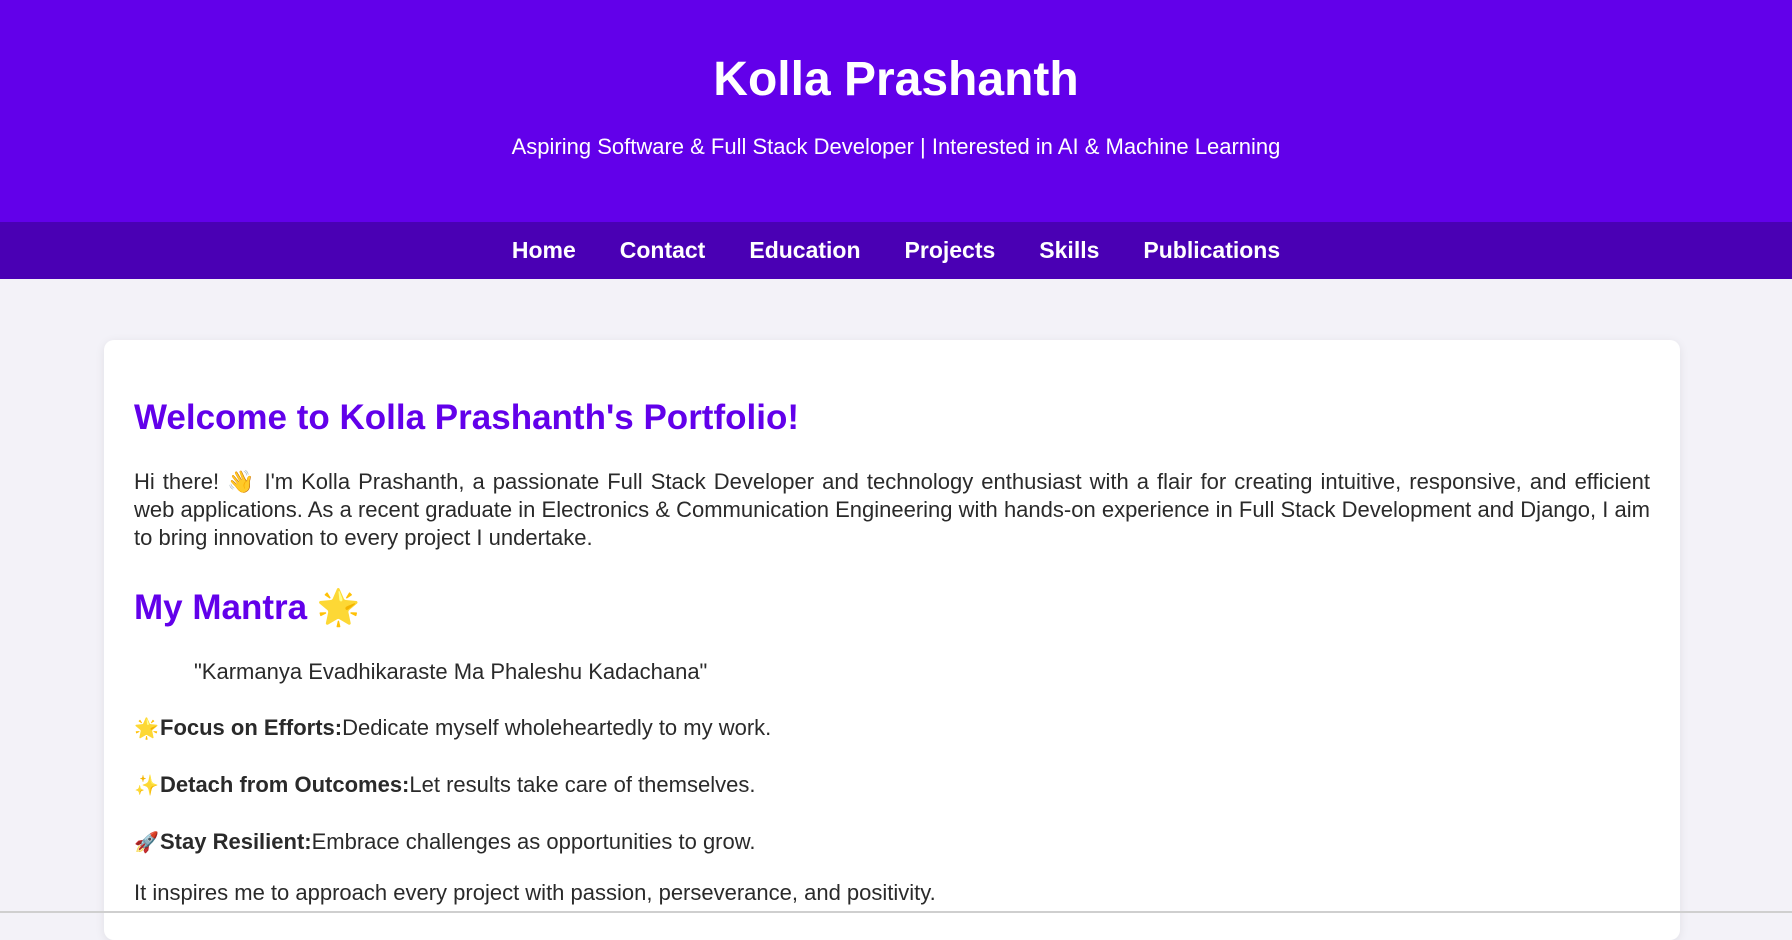 This screenshot has width=1792, height=940. Describe the element at coordinates (582, 784) in the screenshot. I see `principle-text: Let results take care of themselves.` at that location.